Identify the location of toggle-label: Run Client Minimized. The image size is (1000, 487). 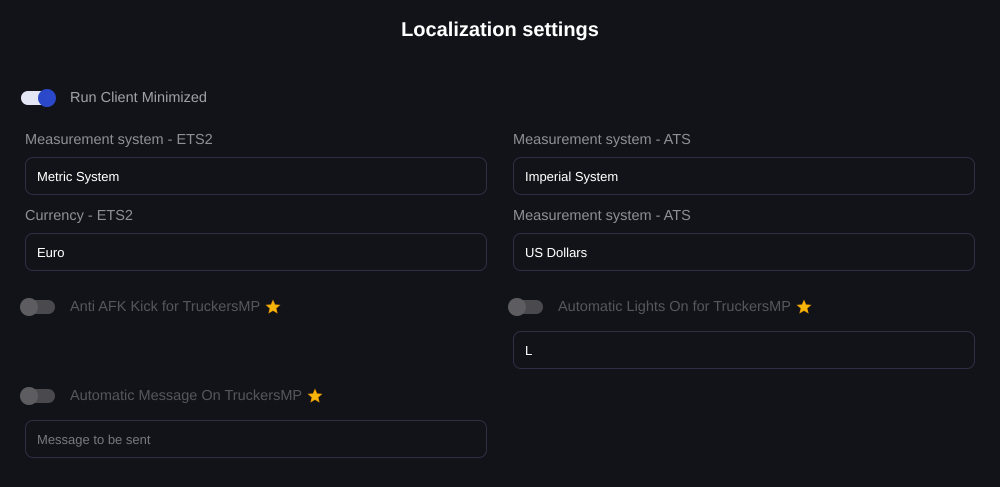
(138, 98).